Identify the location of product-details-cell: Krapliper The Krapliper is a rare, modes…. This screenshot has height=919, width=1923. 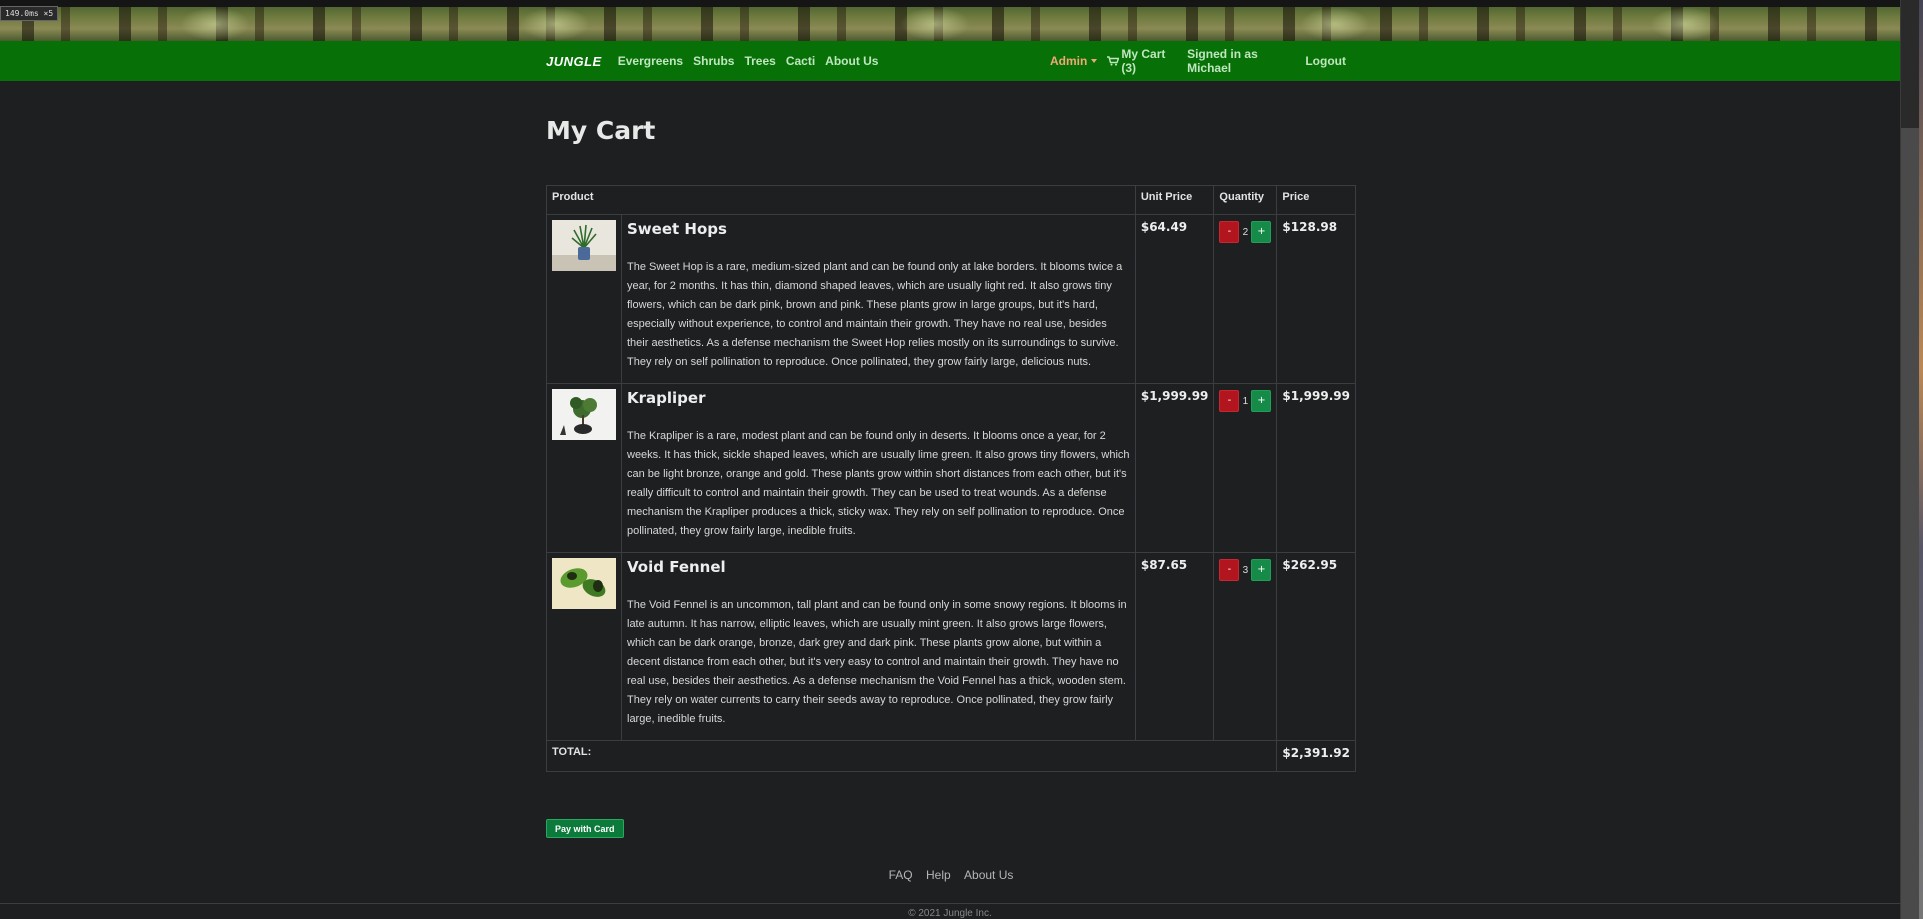
(878, 468).